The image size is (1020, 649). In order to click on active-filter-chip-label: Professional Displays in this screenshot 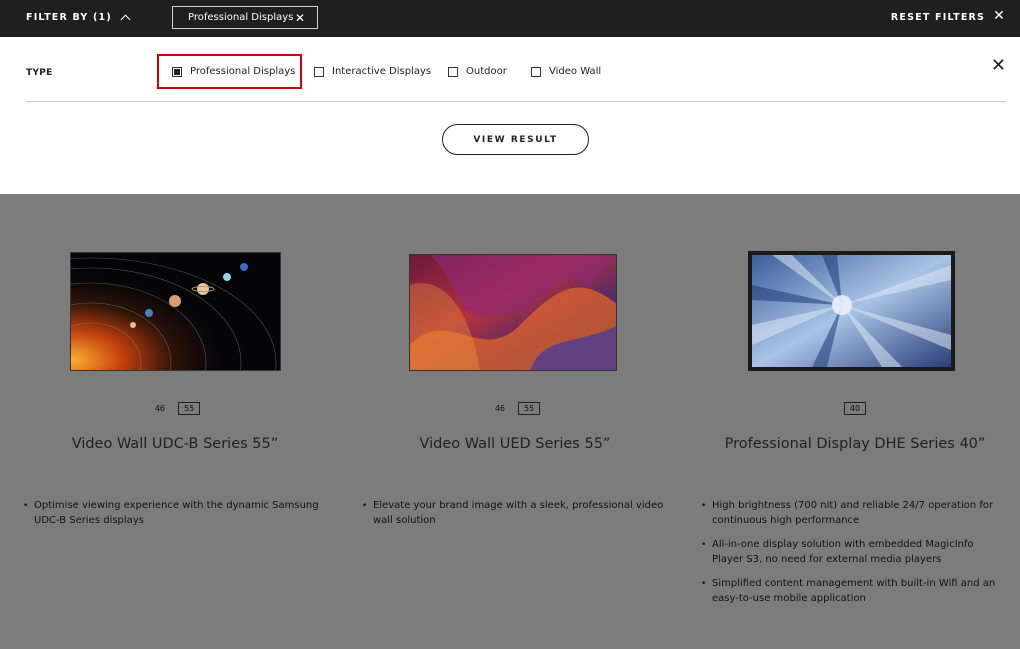, I will do `click(241, 17)`.